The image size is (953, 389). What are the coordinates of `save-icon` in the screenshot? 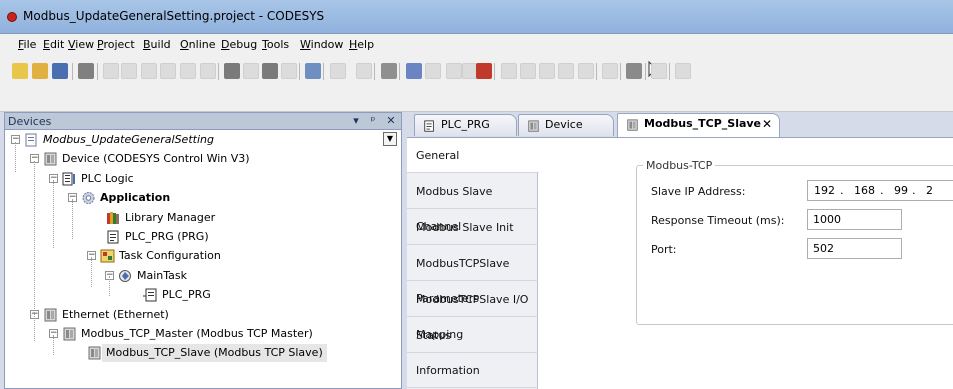 It's located at (60, 71).